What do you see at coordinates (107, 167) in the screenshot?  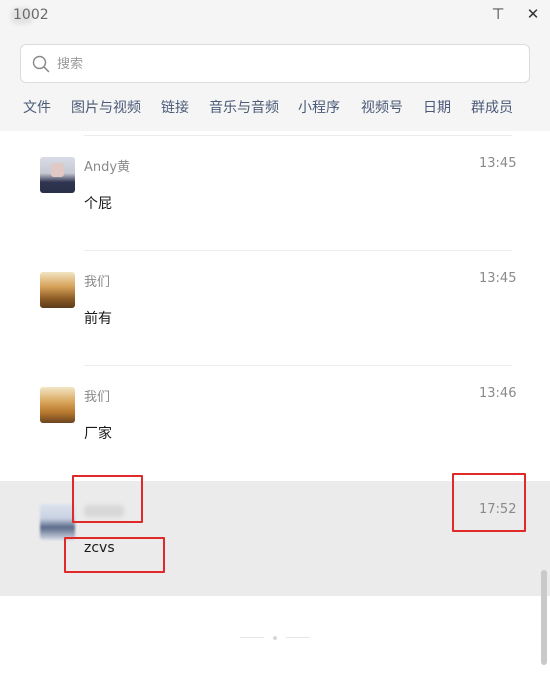 I see `sender-name: Andy黄` at bounding box center [107, 167].